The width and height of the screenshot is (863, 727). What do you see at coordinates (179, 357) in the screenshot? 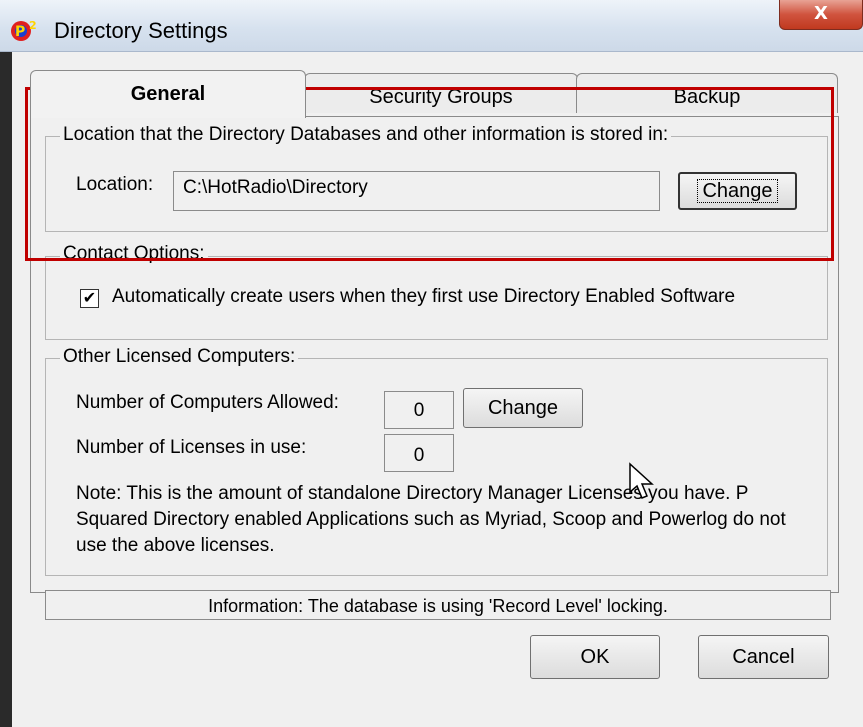
I see `licensed-computers-legend: Other Licensed Computers:` at bounding box center [179, 357].